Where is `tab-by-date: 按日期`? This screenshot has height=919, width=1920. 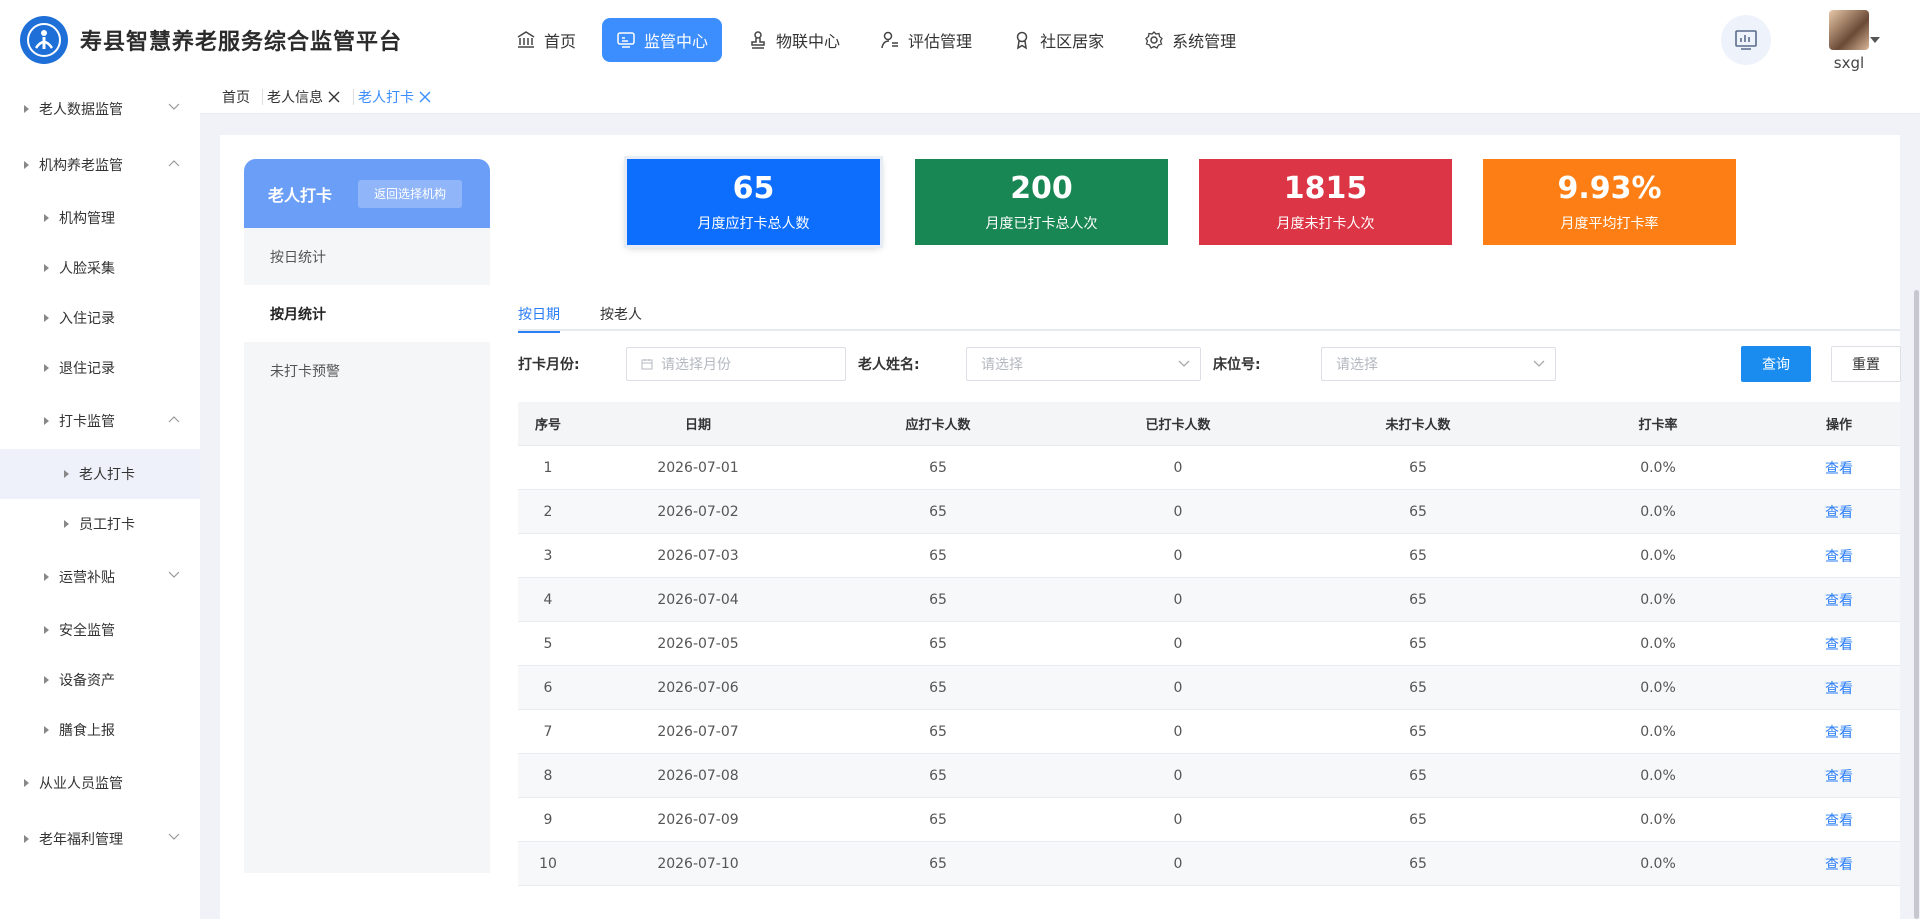 tab-by-date: 按日期 is located at coordinates (539, 314).